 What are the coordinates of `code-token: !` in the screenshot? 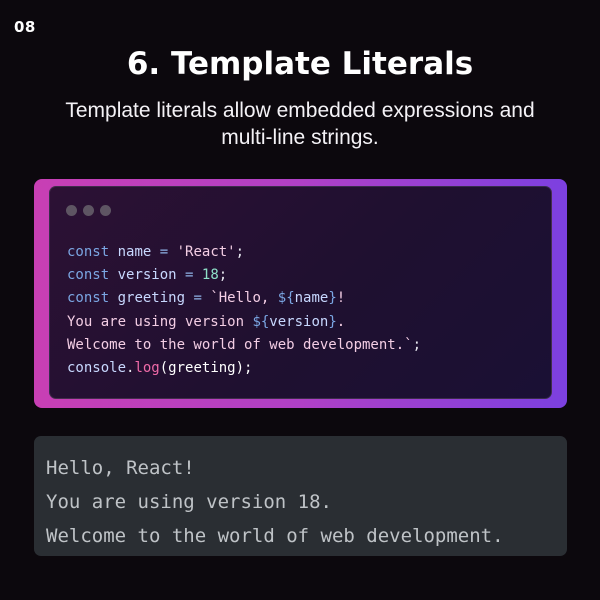 It's located at (341, 298).